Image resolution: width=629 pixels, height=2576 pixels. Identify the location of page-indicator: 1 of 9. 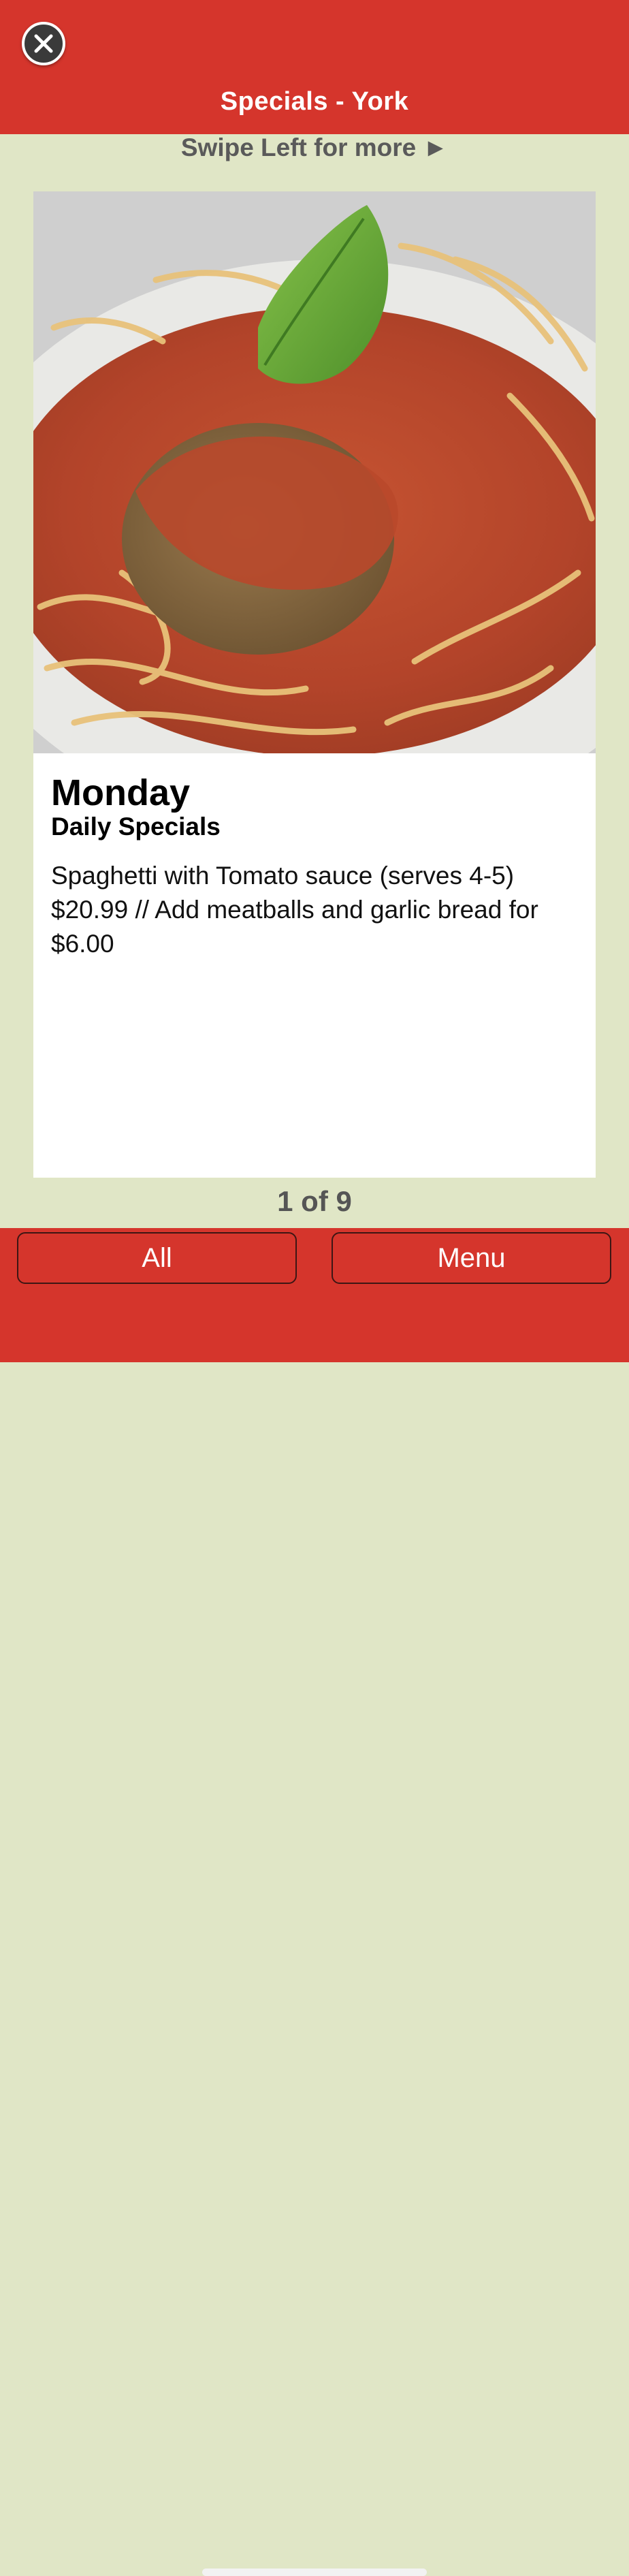
(314, 1201).